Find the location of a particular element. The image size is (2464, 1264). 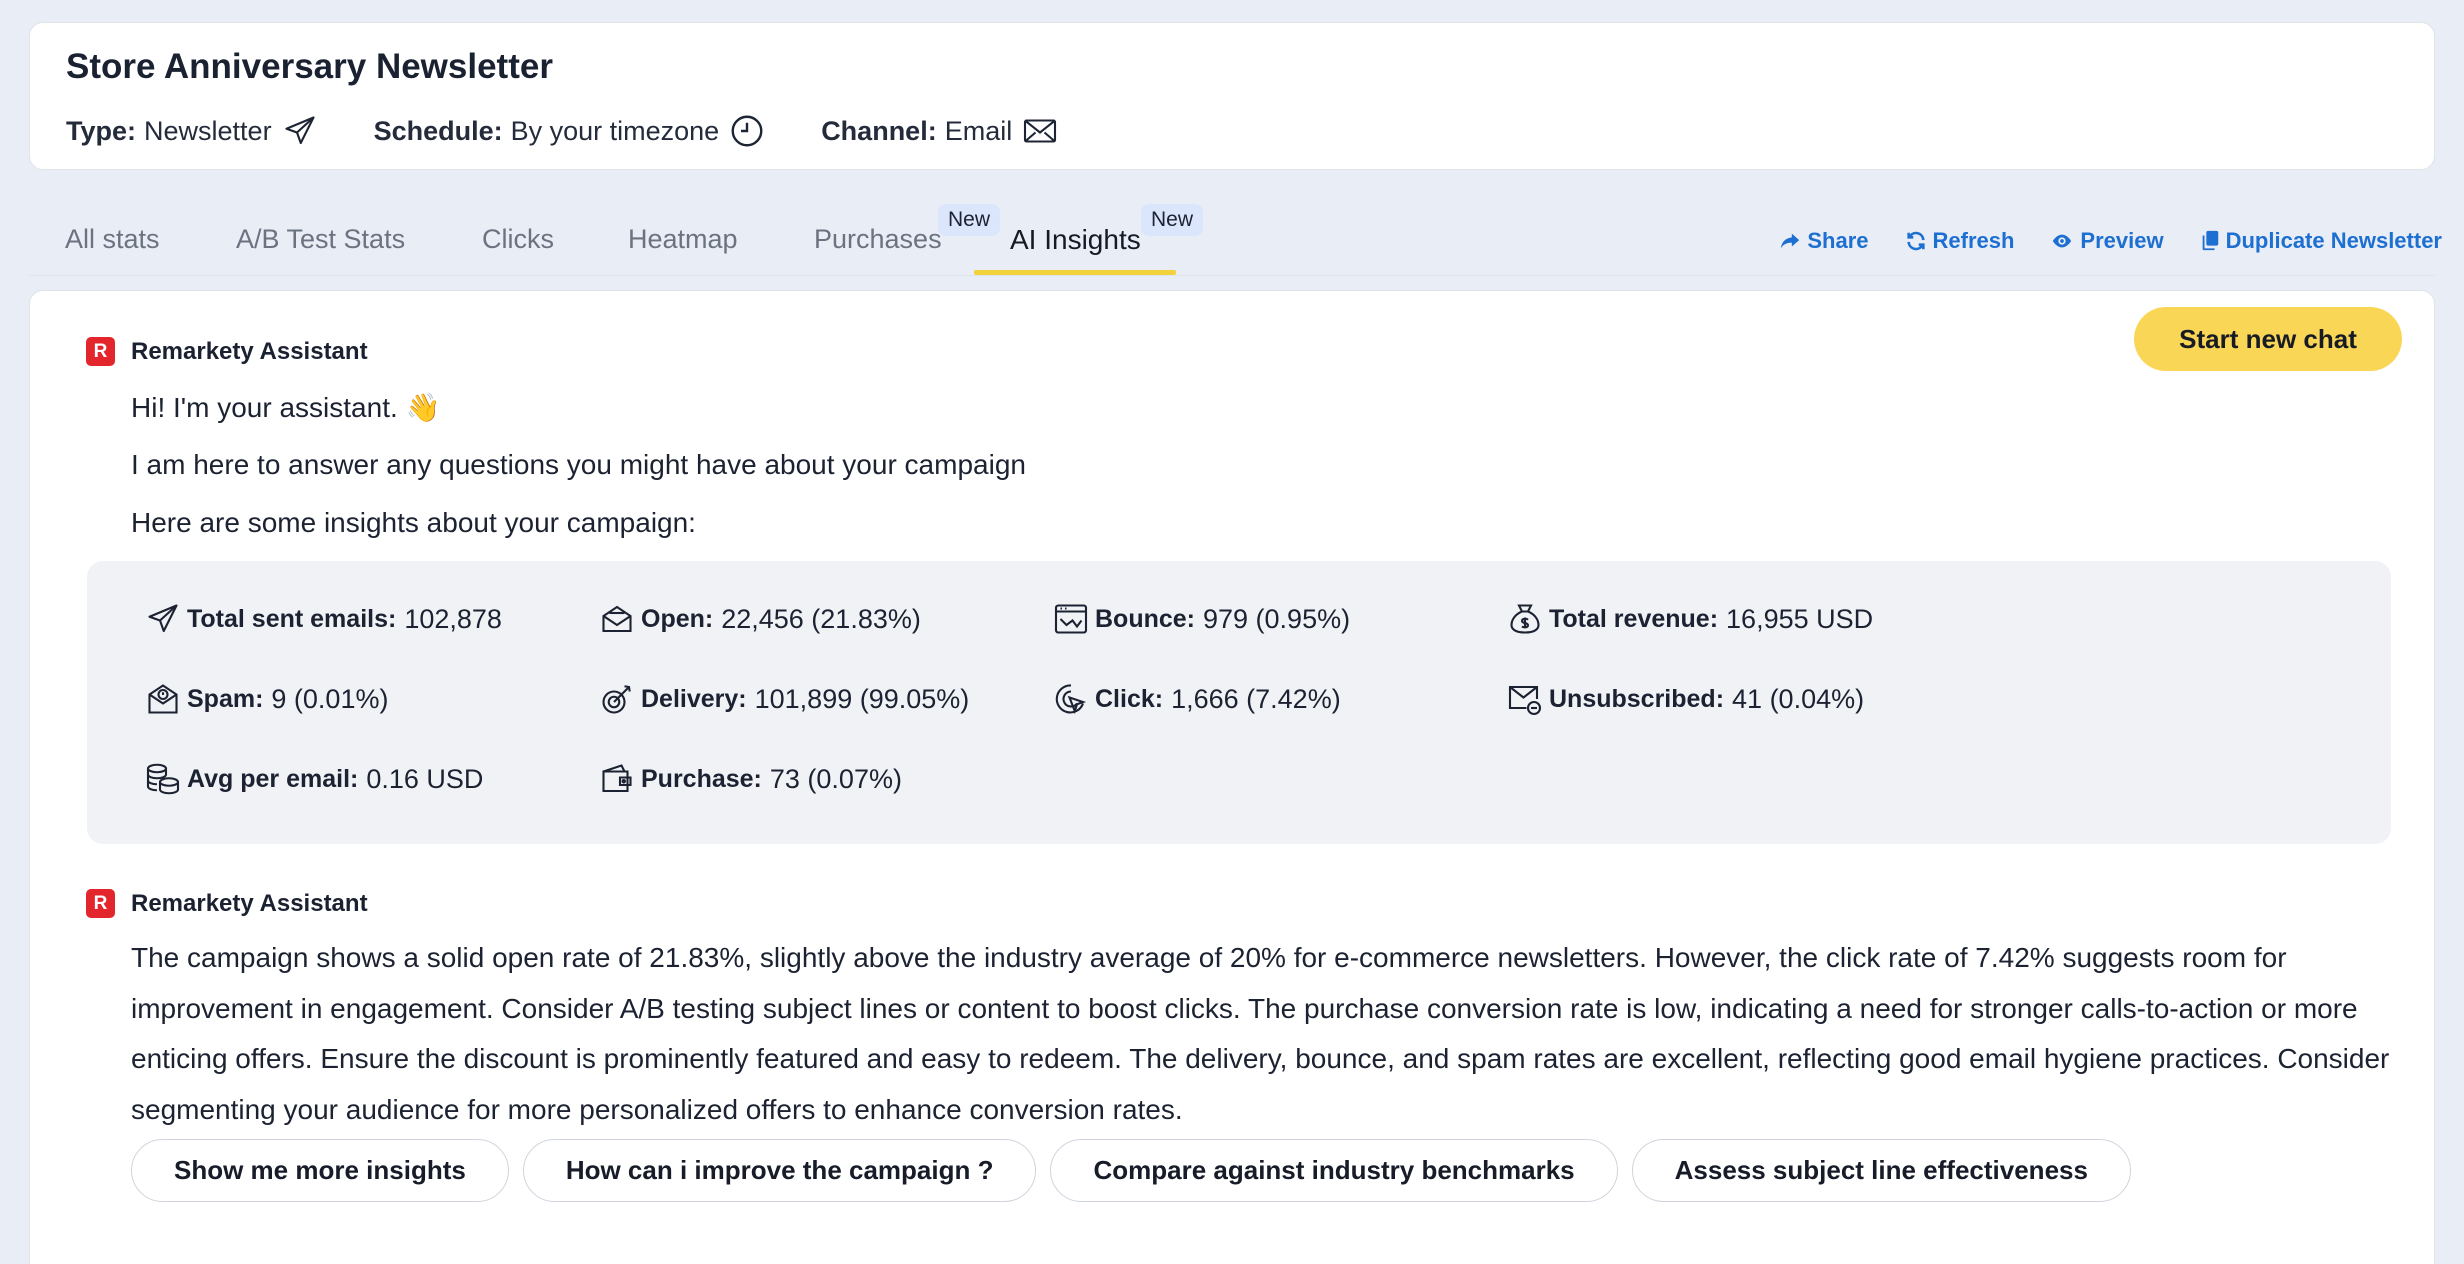

stat-value: 41 (0.04%) is located at coordinates (1798, 698).